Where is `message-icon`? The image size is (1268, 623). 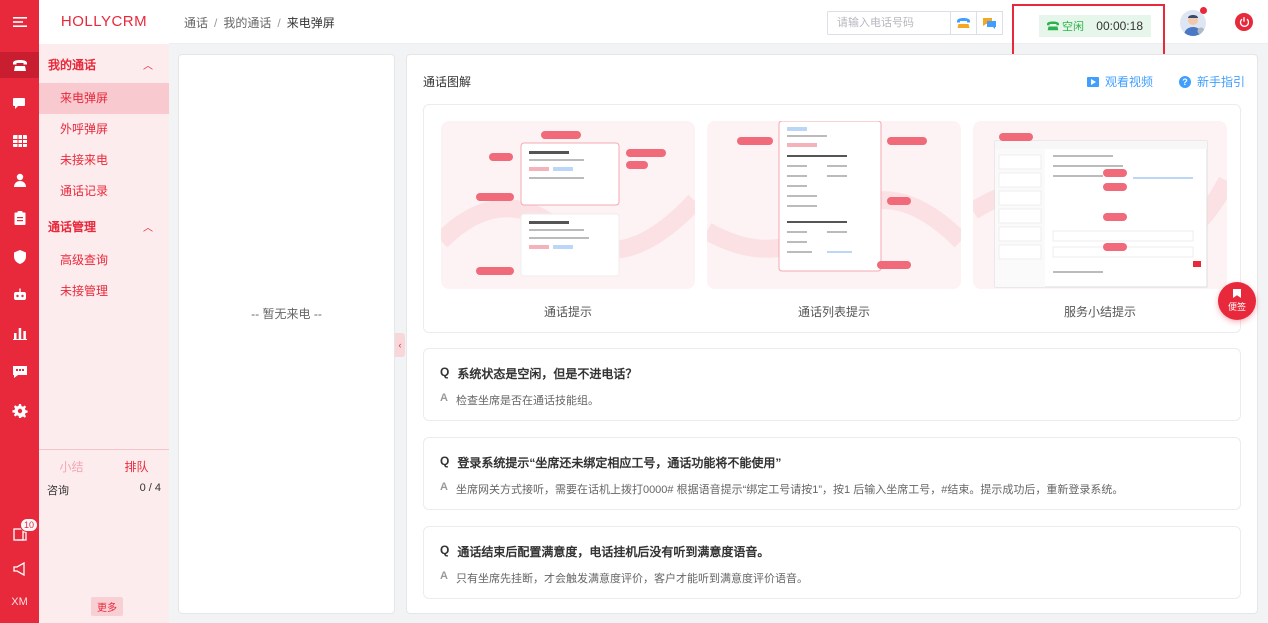
message-icon is located at coordinates (19, 372).